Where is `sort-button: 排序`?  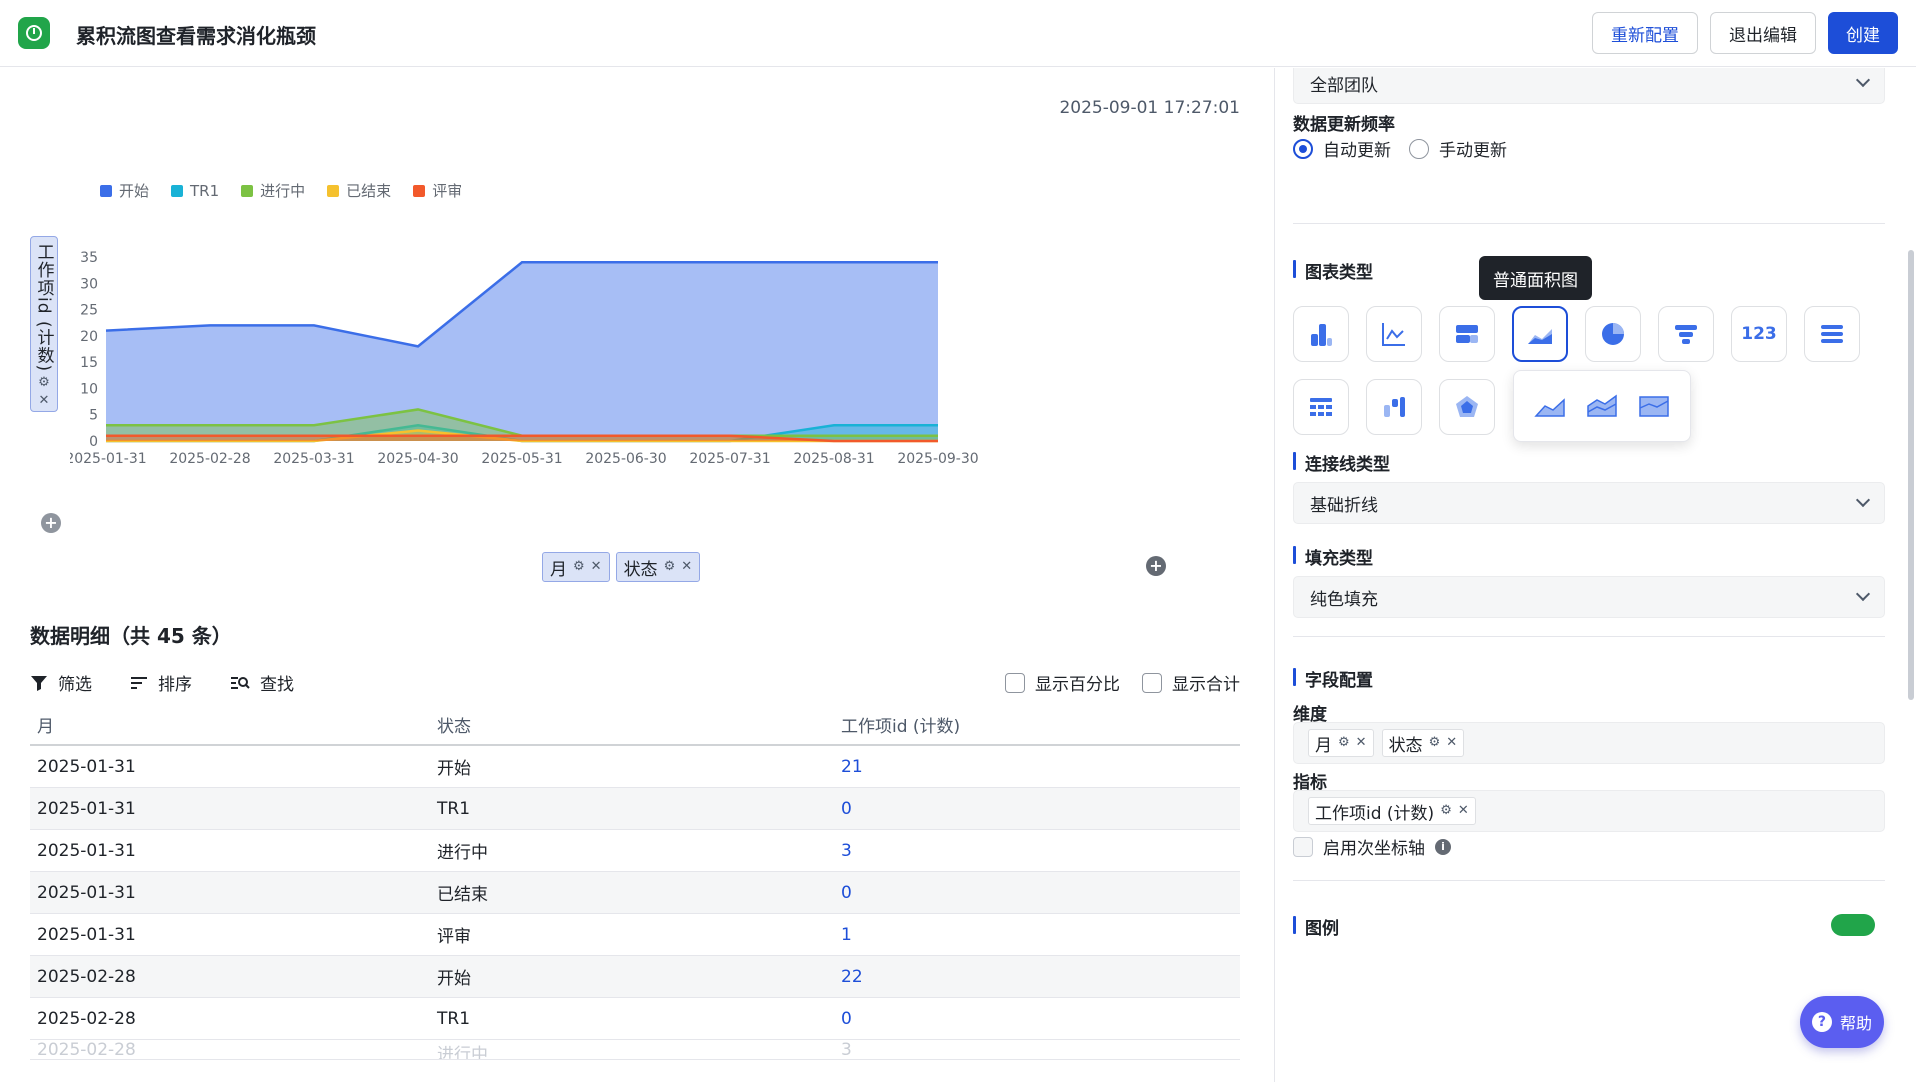 sort-button: 排序 is located at coordinates (161, 682).